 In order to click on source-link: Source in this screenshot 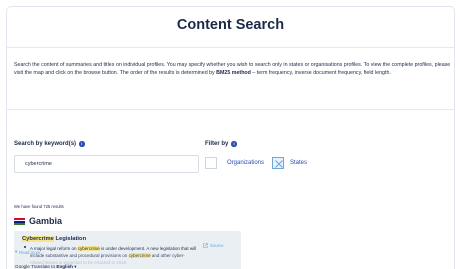, I will do `click(213, 245)`.